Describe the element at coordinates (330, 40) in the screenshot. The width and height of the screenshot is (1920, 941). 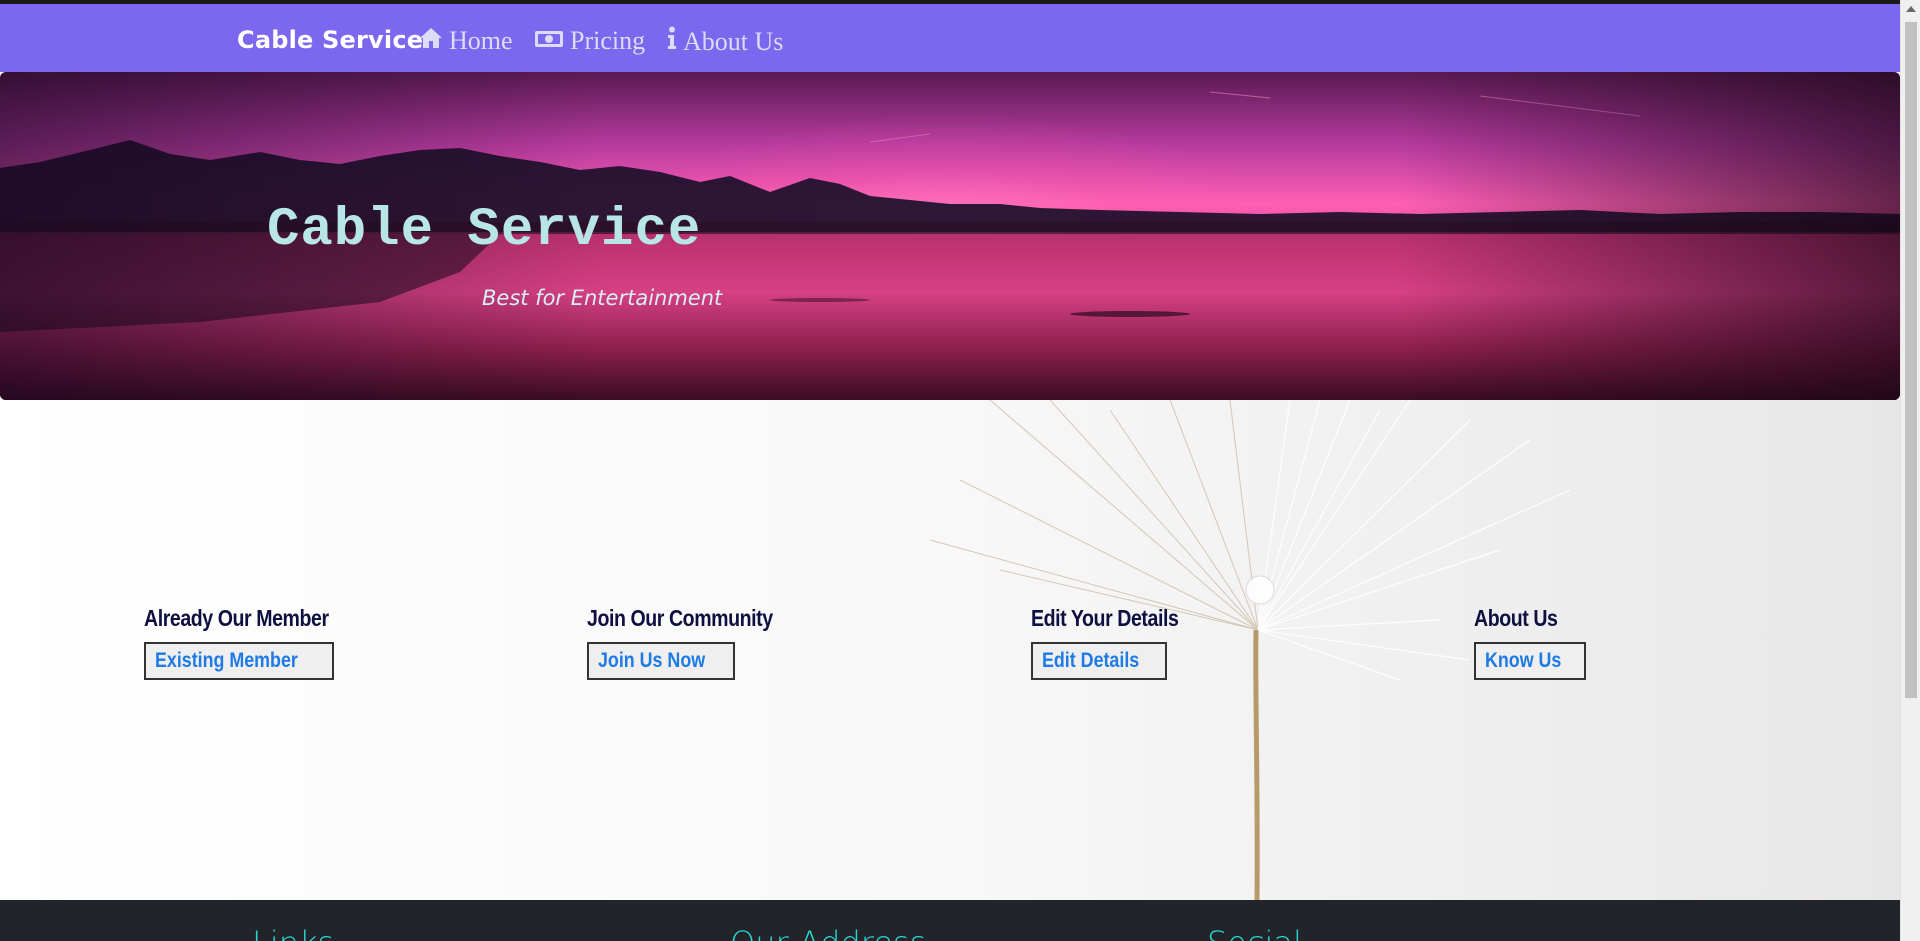
I see `navbar-brand: Cable Service` at that location.